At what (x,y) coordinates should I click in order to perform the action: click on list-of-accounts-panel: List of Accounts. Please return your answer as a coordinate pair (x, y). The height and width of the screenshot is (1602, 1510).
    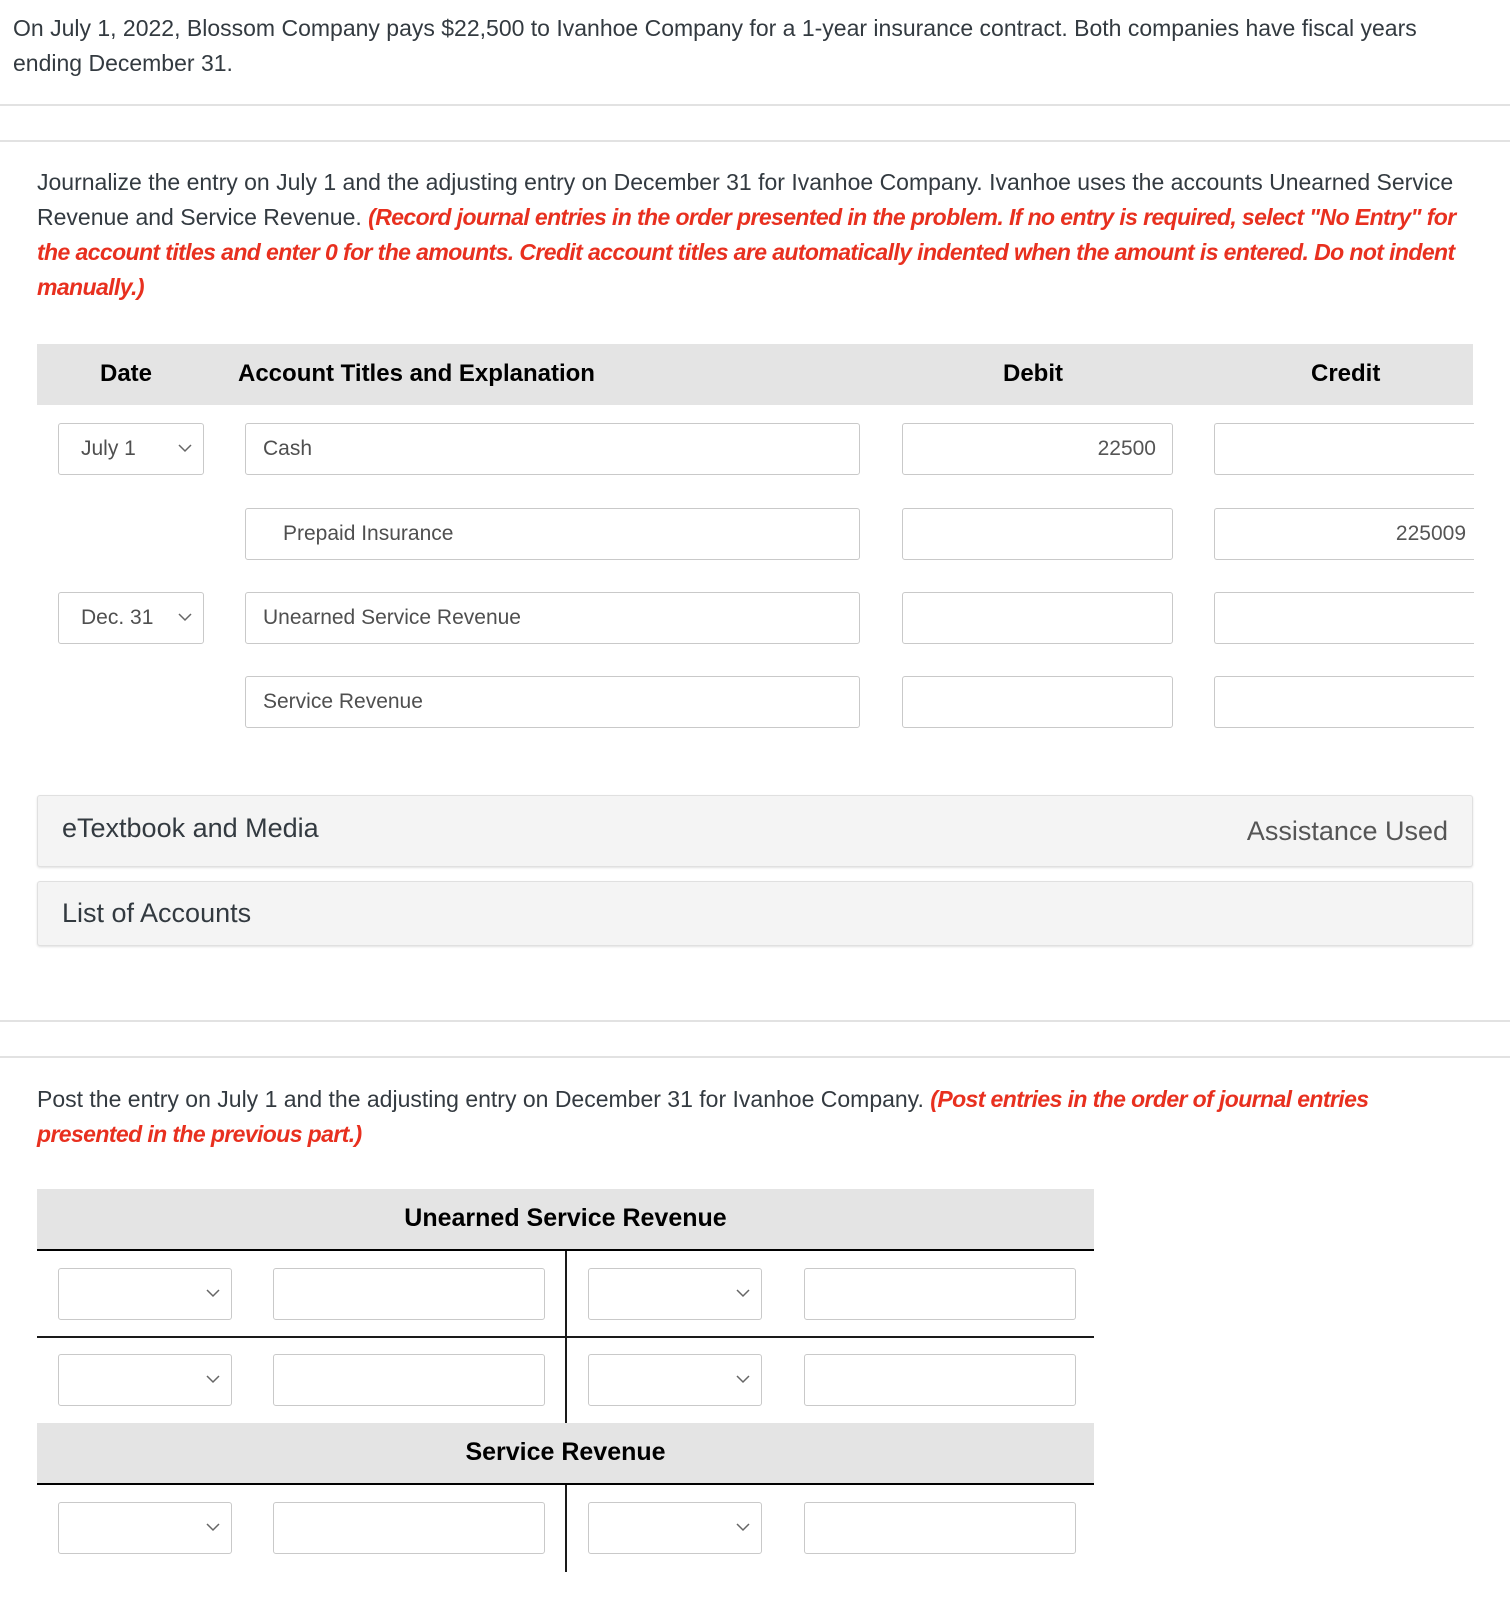
    Looking at the image, I should click on (755, 913).